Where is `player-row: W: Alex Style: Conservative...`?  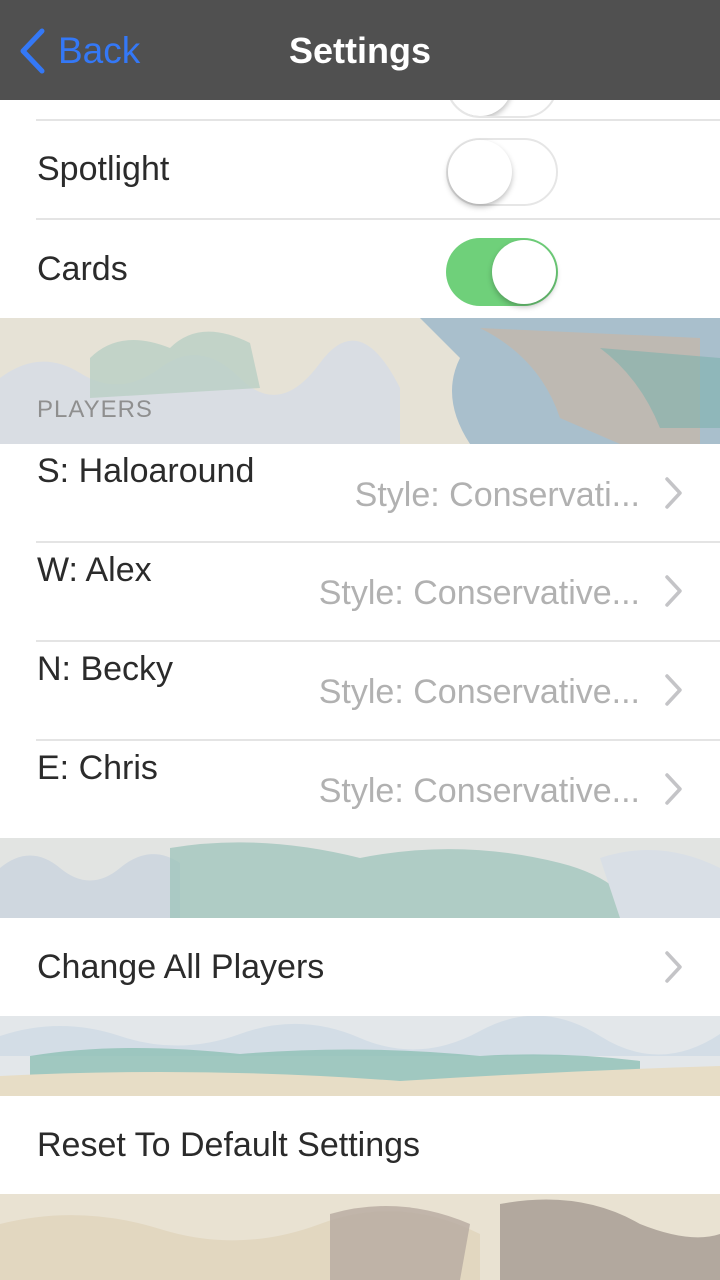 player-row: W: Alex Style: Conservative... is located at coordinates (360, 591).